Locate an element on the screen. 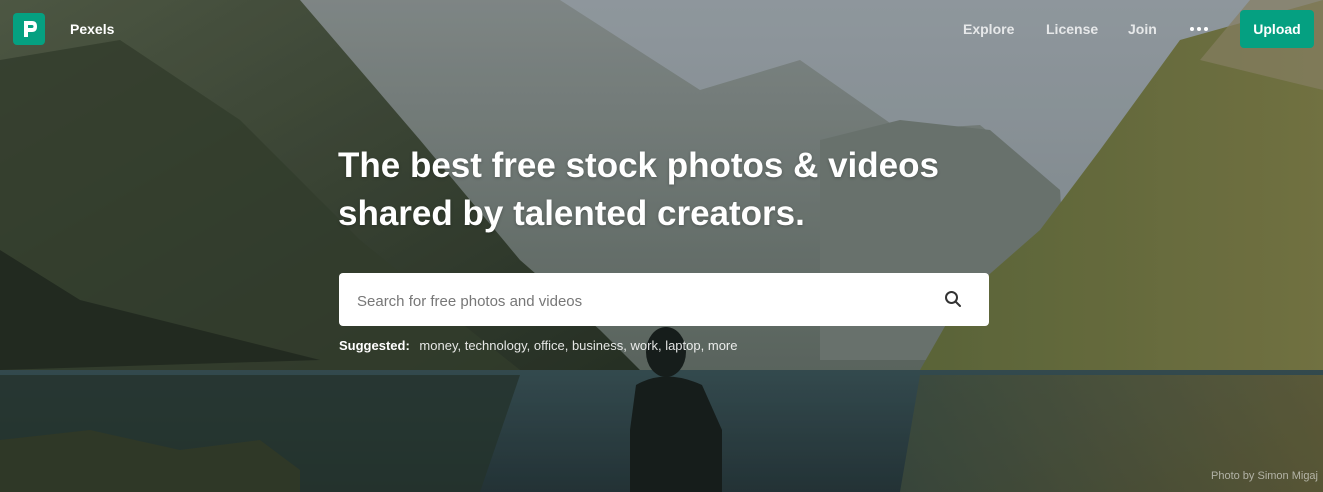  pexels-logo-icon is located at coordinates (29, 29).